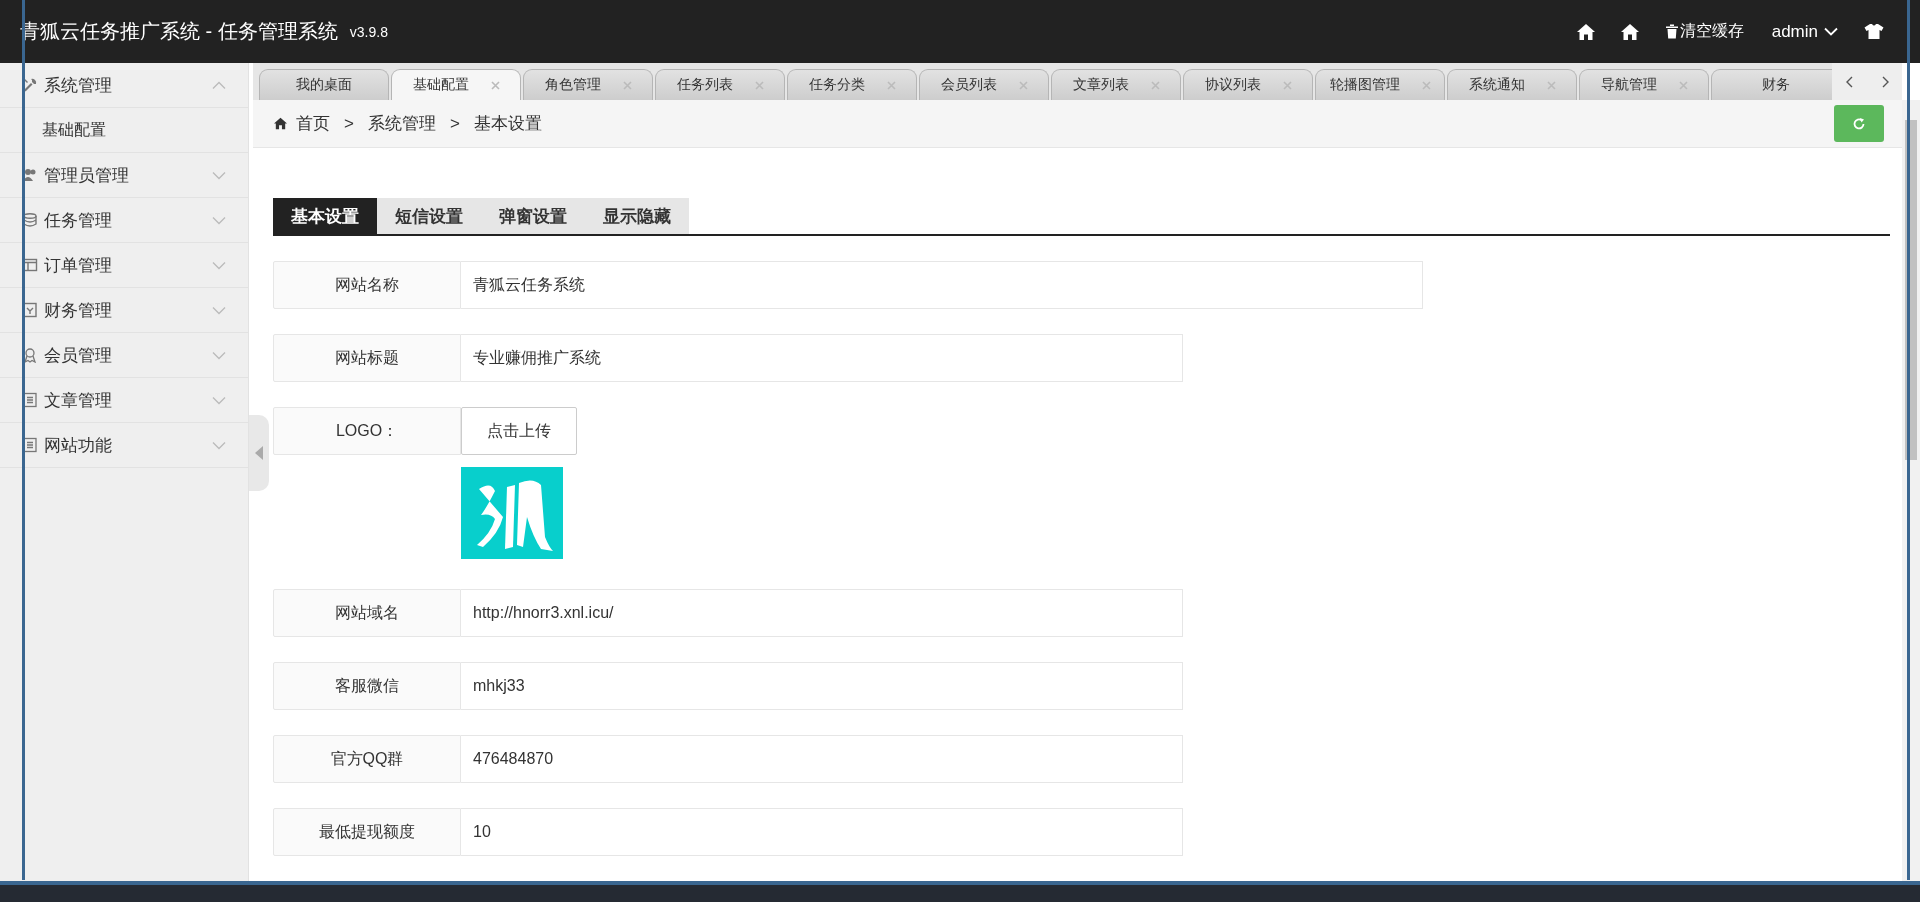 Image resolution: width=1920 pixels, height=902 pixels. Describe the element at coordinates (401, 123) in the screenshot. I see `breadcrumb-link: 系统管理` at that location.